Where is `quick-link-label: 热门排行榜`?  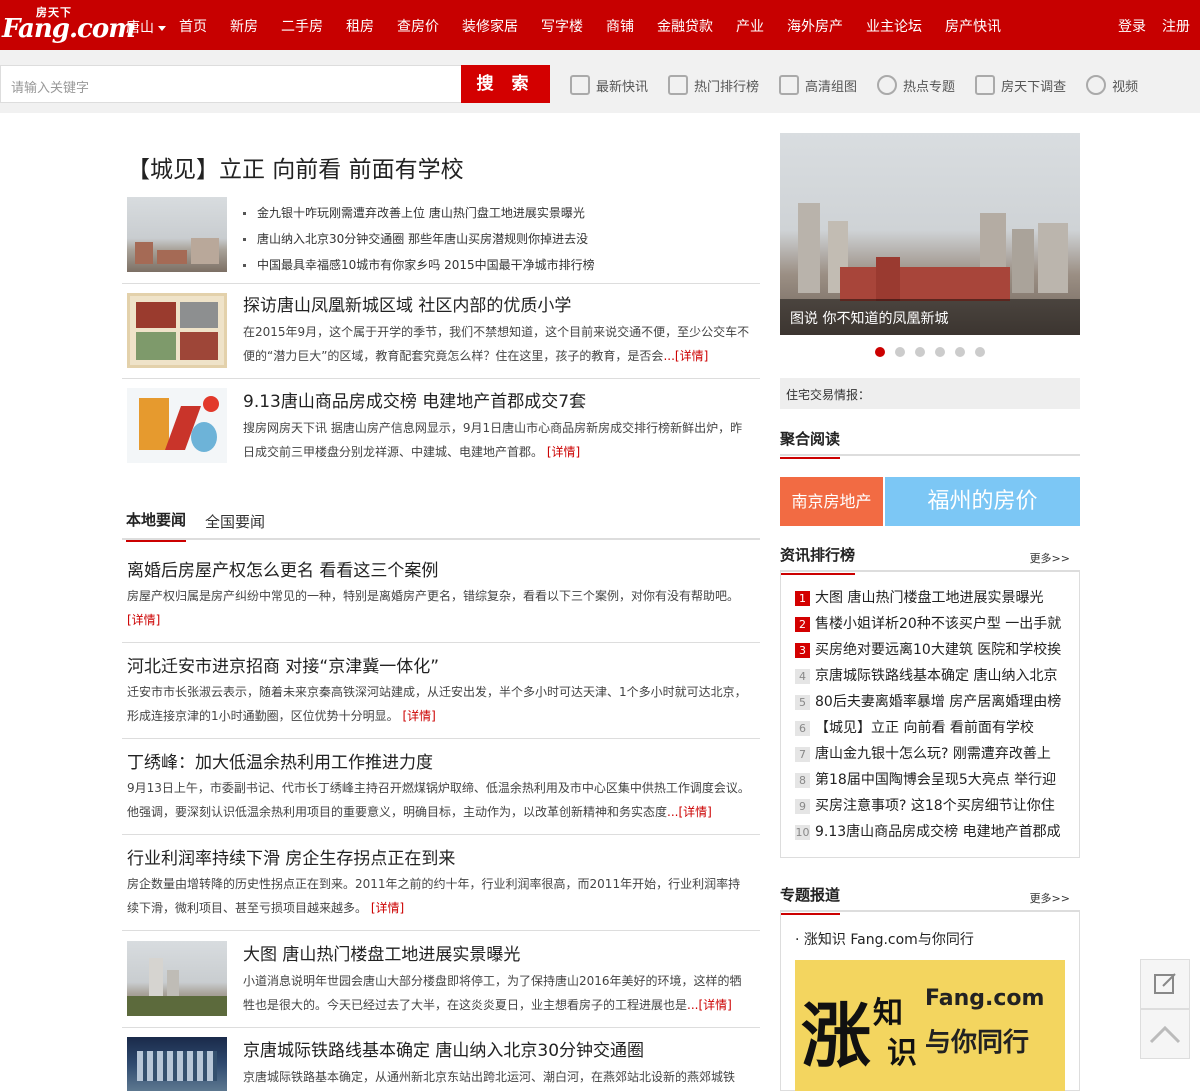
quick-link-label: 热门排行榜 is located at coordinates (727, 87).